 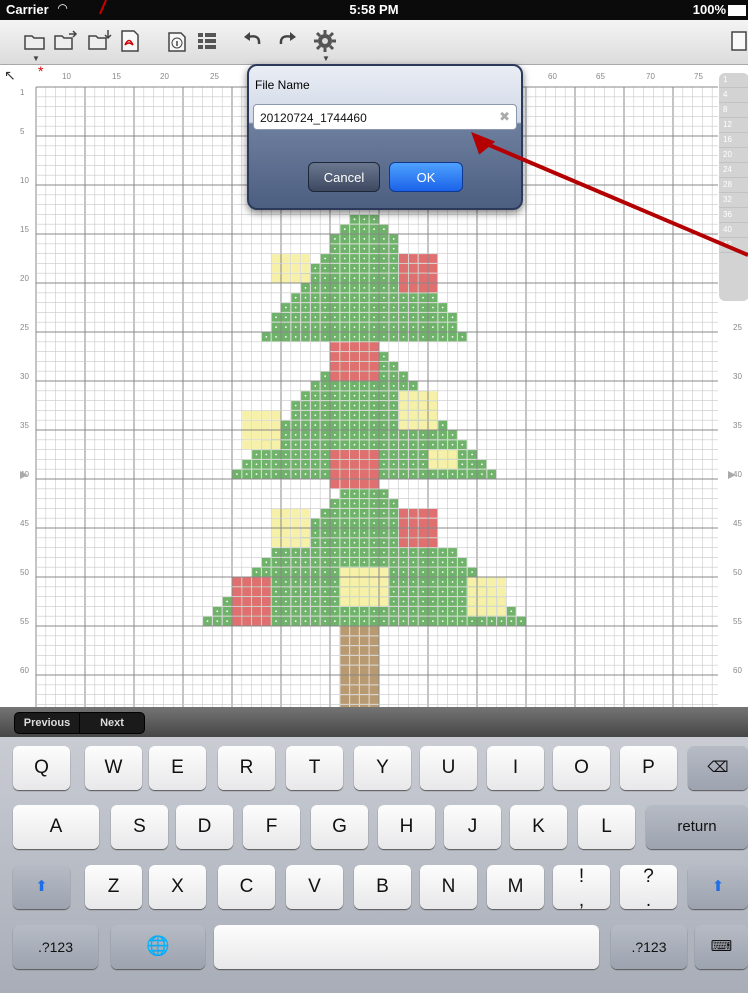 I want to click on key-z: Z, so click(x=113, y=887).